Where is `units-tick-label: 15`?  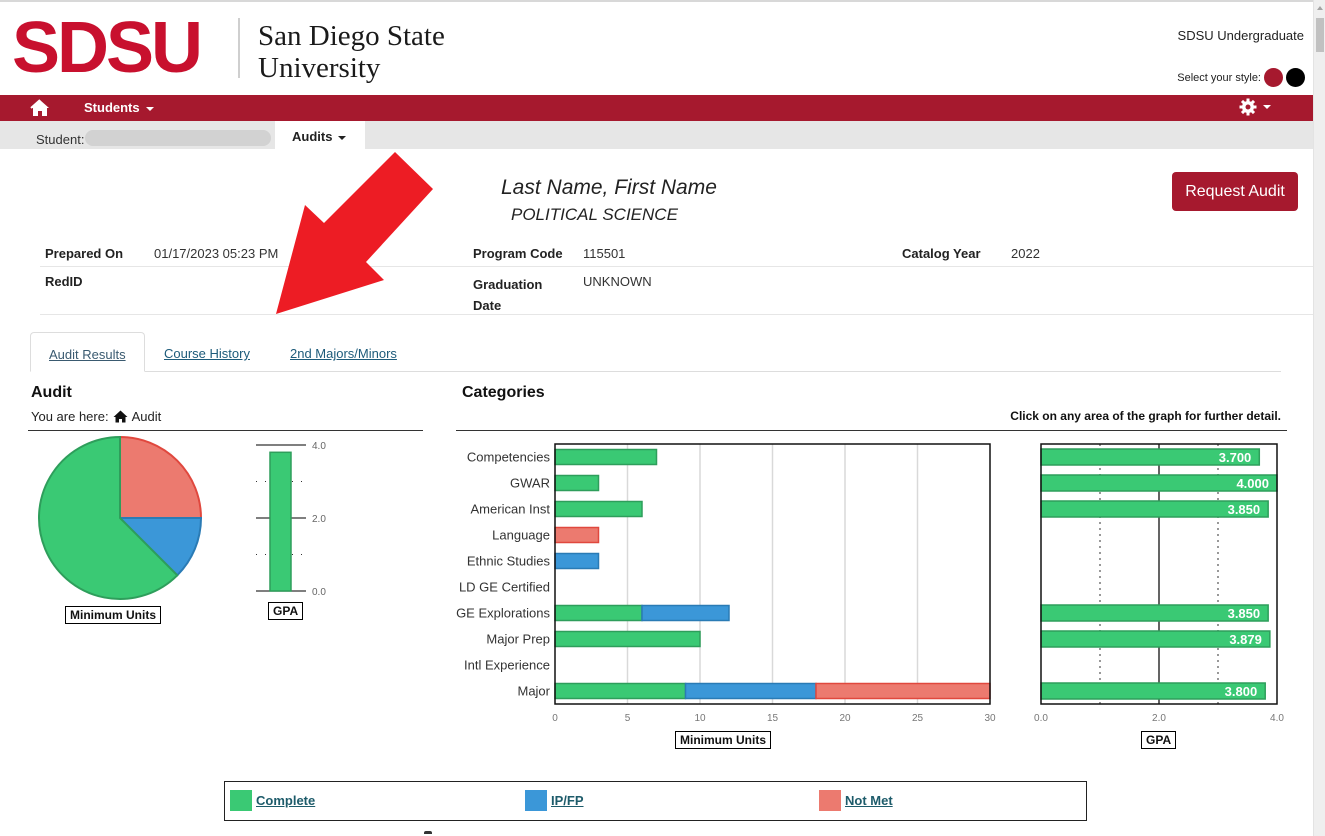 units-tick-label: 15 is located at coordinates (773, 718).